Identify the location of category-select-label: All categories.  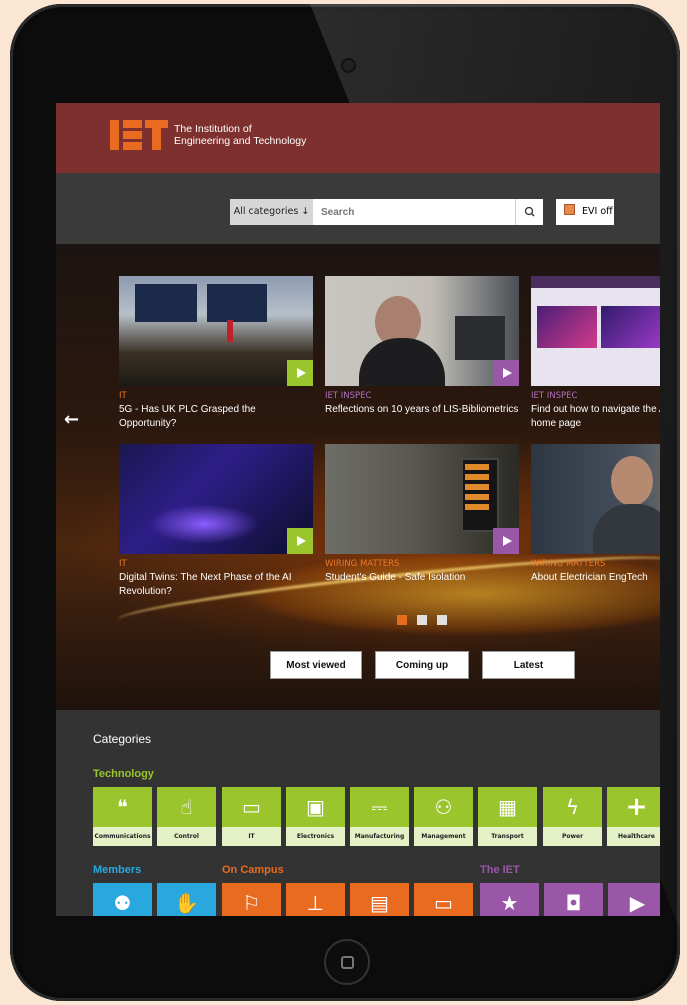
(266, 211).